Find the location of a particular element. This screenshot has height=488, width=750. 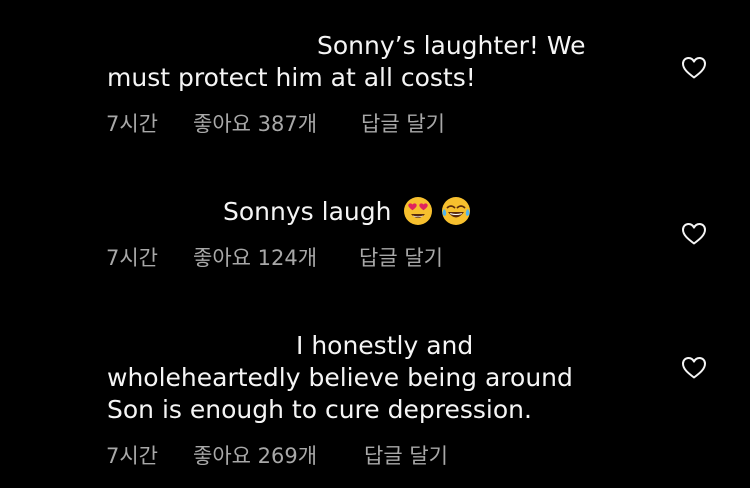

comment-meta: 7시간 좋아요 269개 답글 달기 is located at coordinates (386, 456).